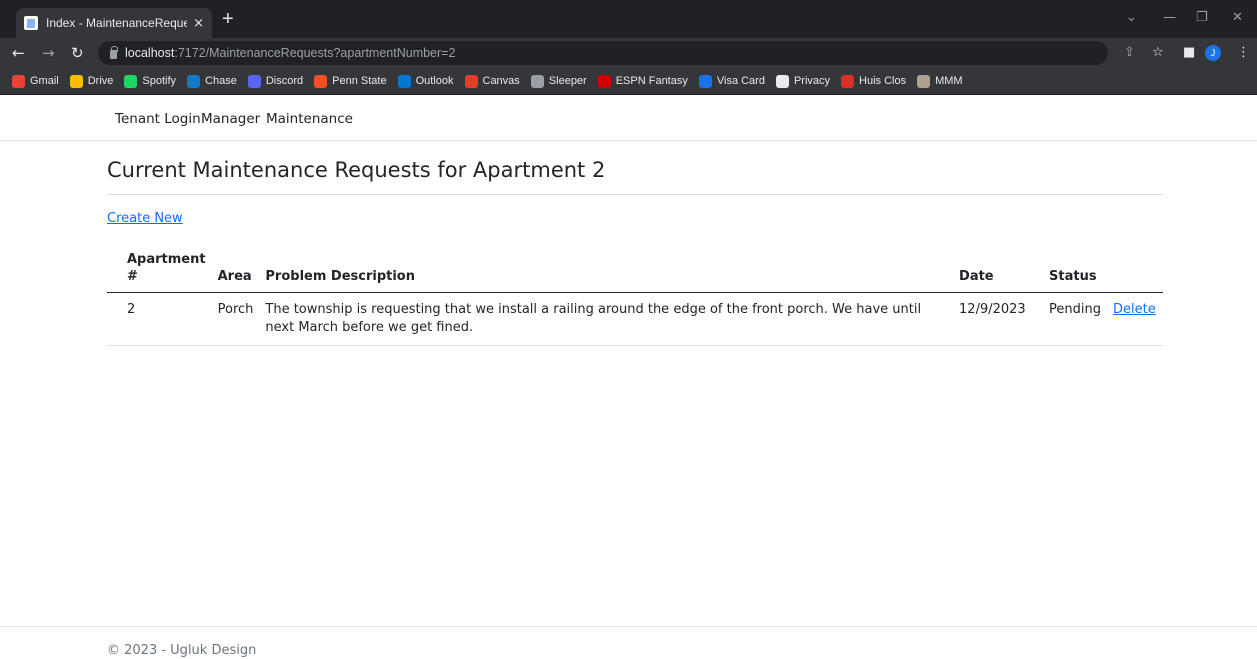  What do you see at coordinates (782, 81) in the screenshot?
I see `privacy-icon` at bounding box center [782, 81].